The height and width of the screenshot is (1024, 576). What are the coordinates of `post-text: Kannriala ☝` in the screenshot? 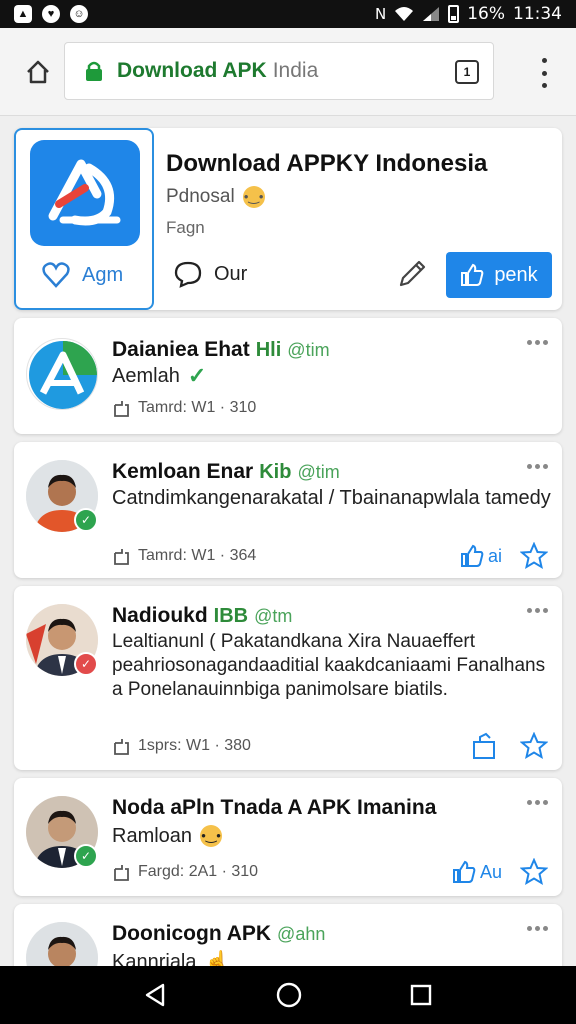 It's located at (332, 958).